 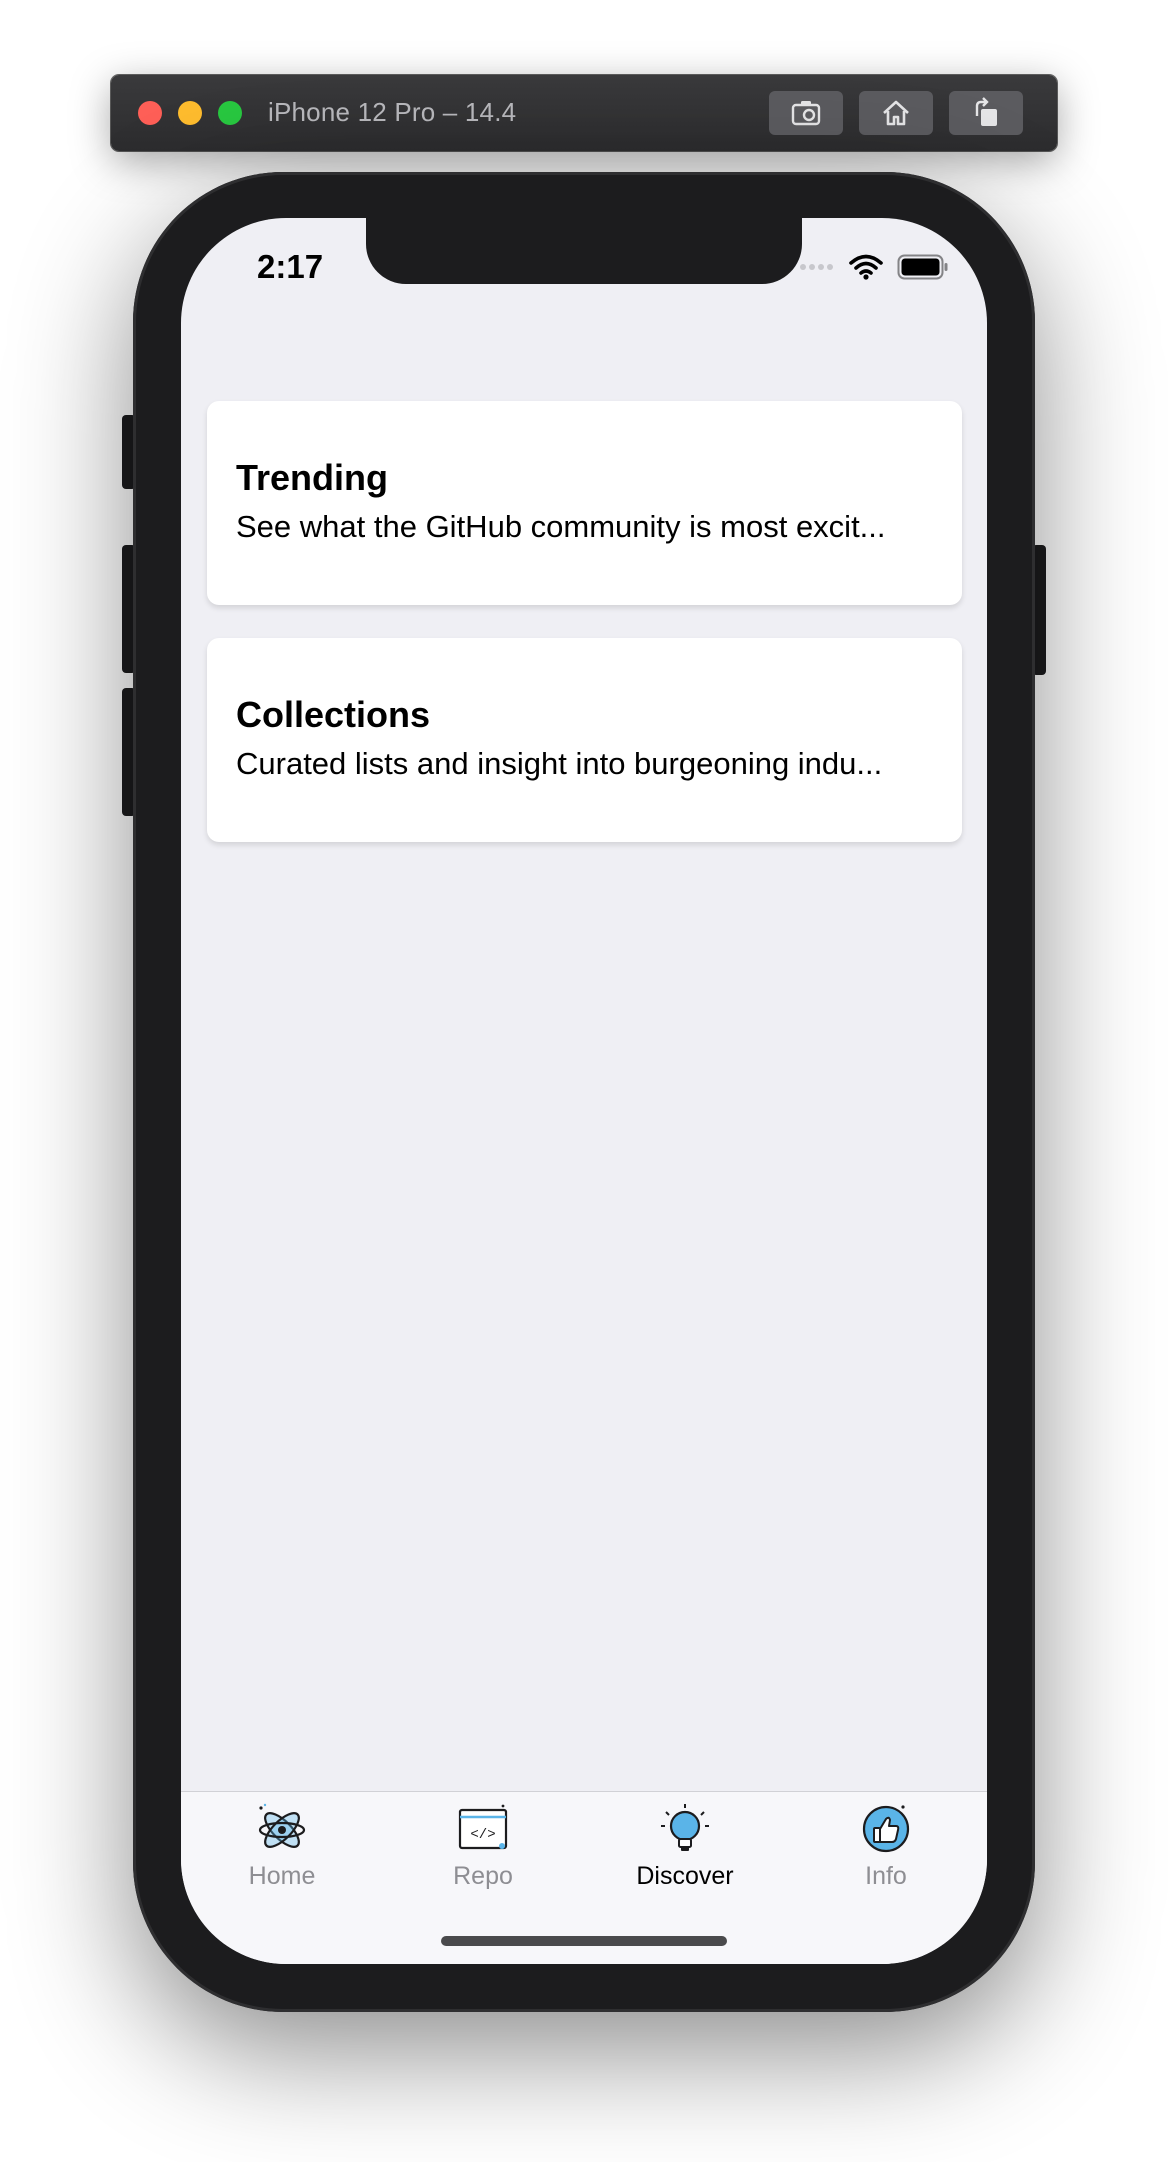 I want to click on simulator-toolbar: iPhone 12 Pro – 14.4, so click(x=584, y=113).